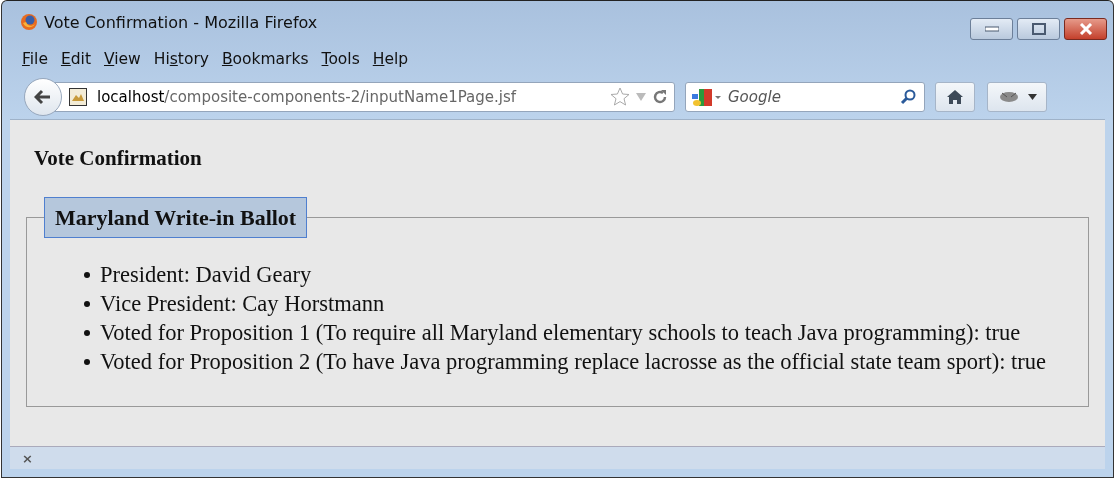 This screenshot has height=487, width=1115. I want to click on browser-logo-icon, so click(29, 22).